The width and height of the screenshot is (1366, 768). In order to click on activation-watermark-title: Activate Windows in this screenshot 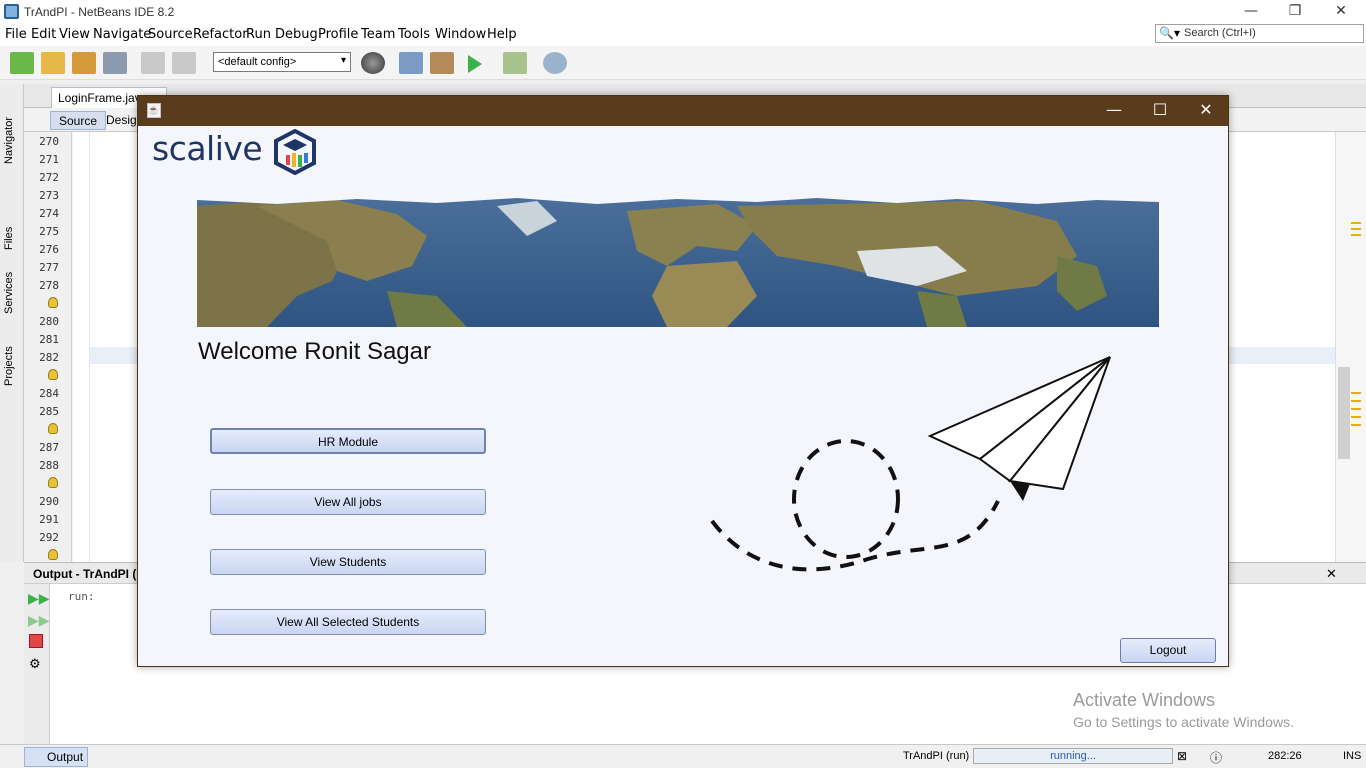, I will do `click(1144, 700)`.